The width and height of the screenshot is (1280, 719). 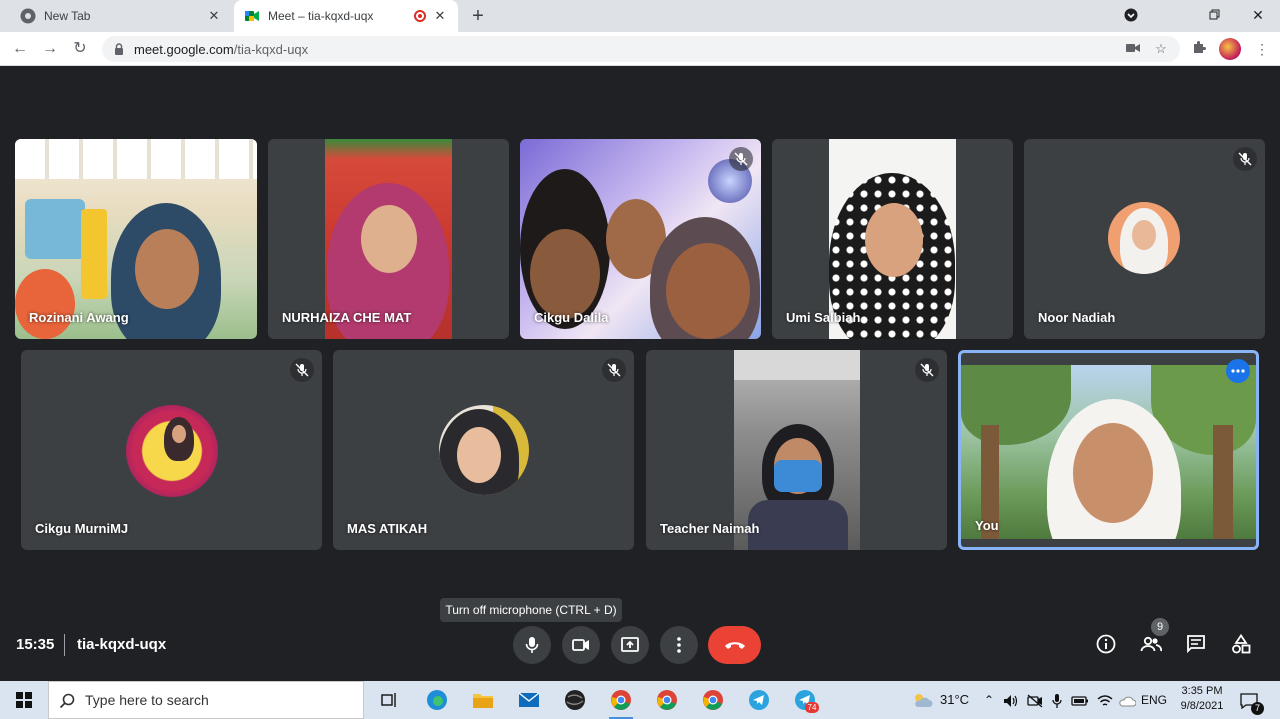 I want to click on activities-shapes-icon, so click(x=1241, y=644).